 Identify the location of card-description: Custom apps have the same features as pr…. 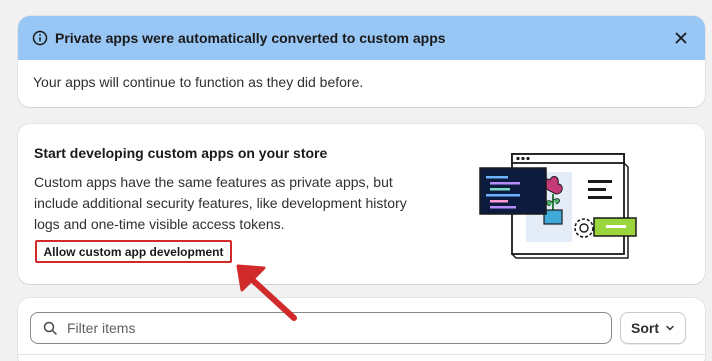
(220, 203).